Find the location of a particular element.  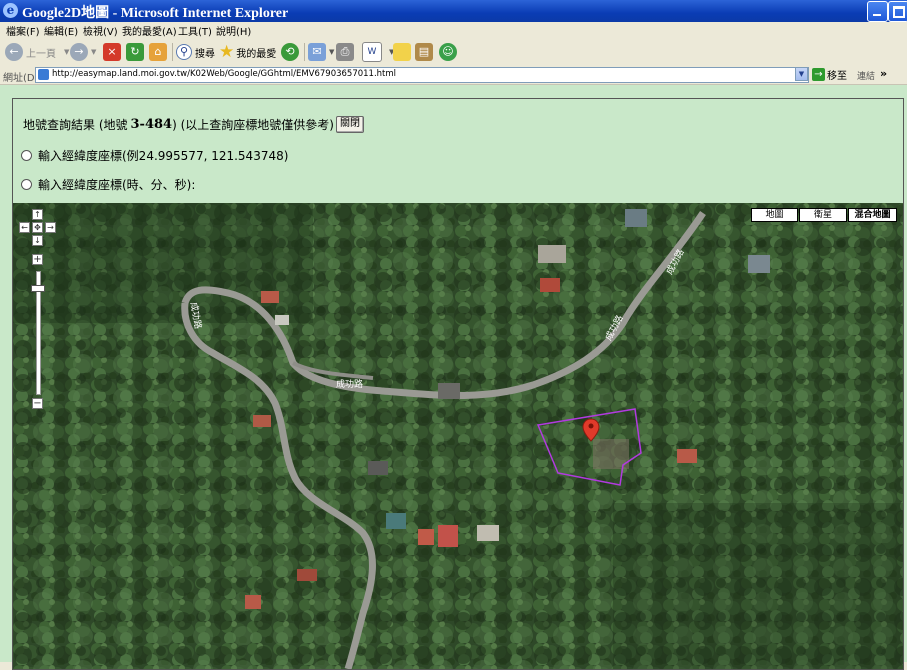

zoom-slider-thumb is located at coordinates (38, 288).